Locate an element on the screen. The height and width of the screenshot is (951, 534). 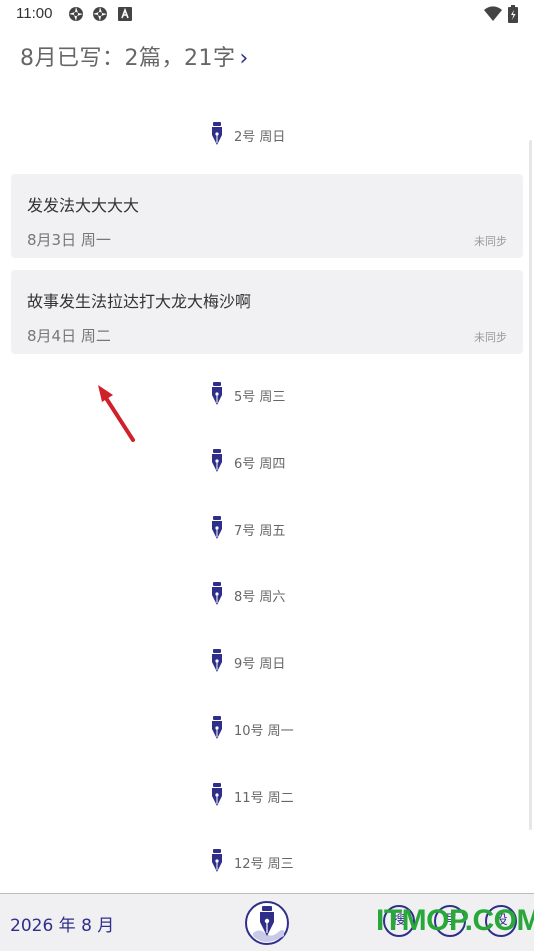
day-row: 8号 周六 is located at coordinates (267, 594).